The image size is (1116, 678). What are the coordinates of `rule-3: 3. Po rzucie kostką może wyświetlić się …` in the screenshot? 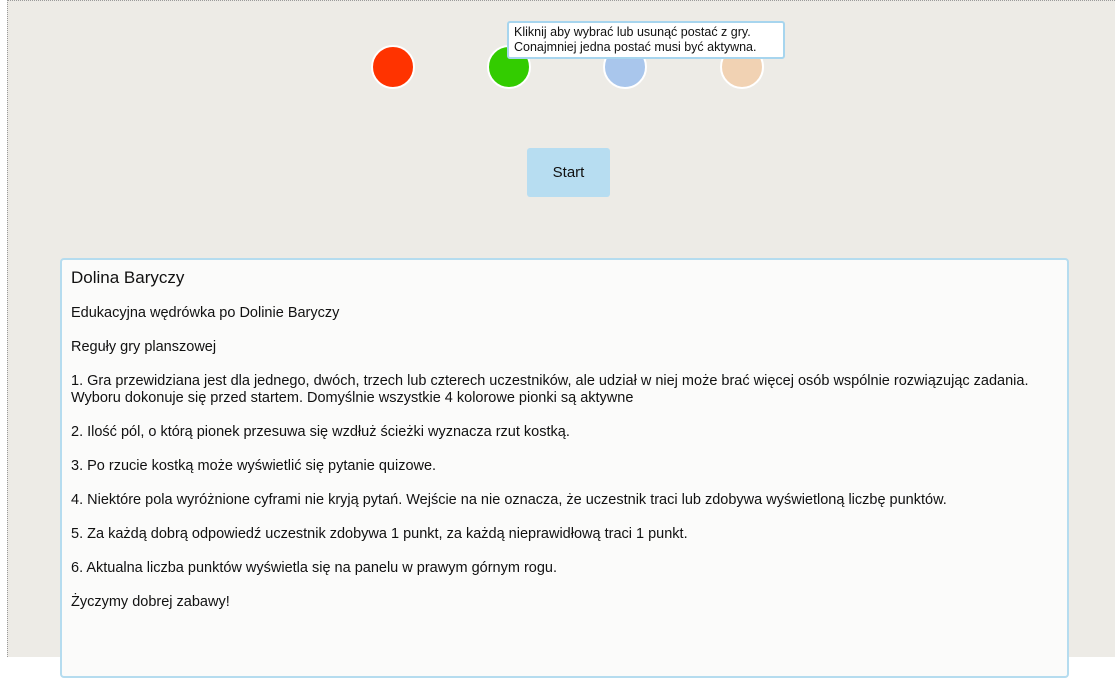 It's located at (254, 466).